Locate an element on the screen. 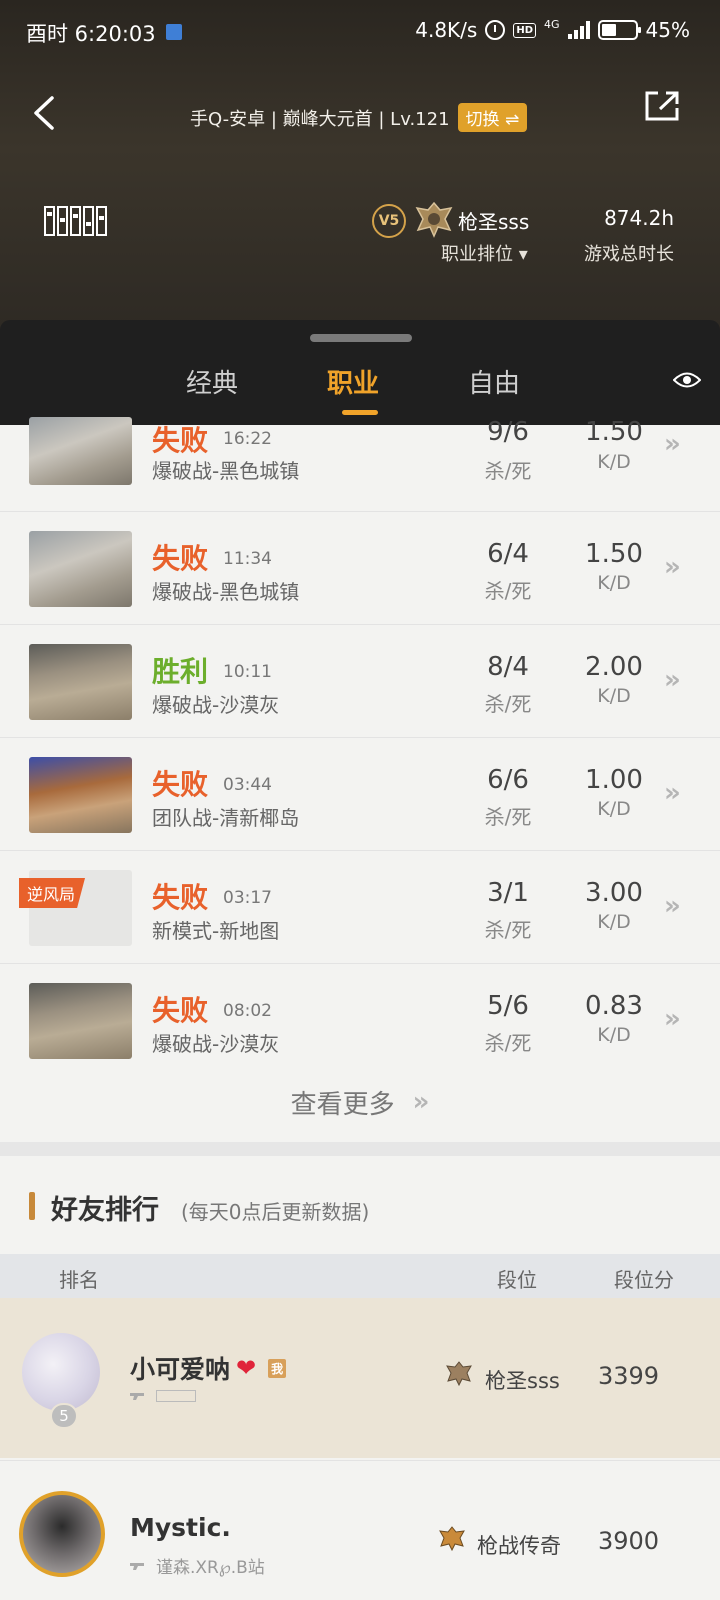 This screenshot has height=1600, width=720. map-thumbnail: 逆风局 is located at coordinates (75, 908).